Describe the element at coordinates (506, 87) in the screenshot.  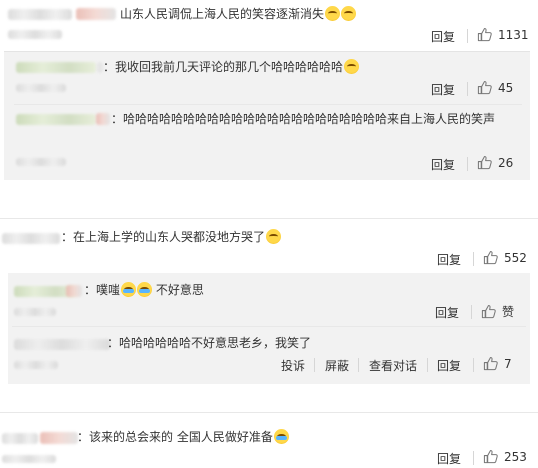
I see `like-count: 45` at that location.